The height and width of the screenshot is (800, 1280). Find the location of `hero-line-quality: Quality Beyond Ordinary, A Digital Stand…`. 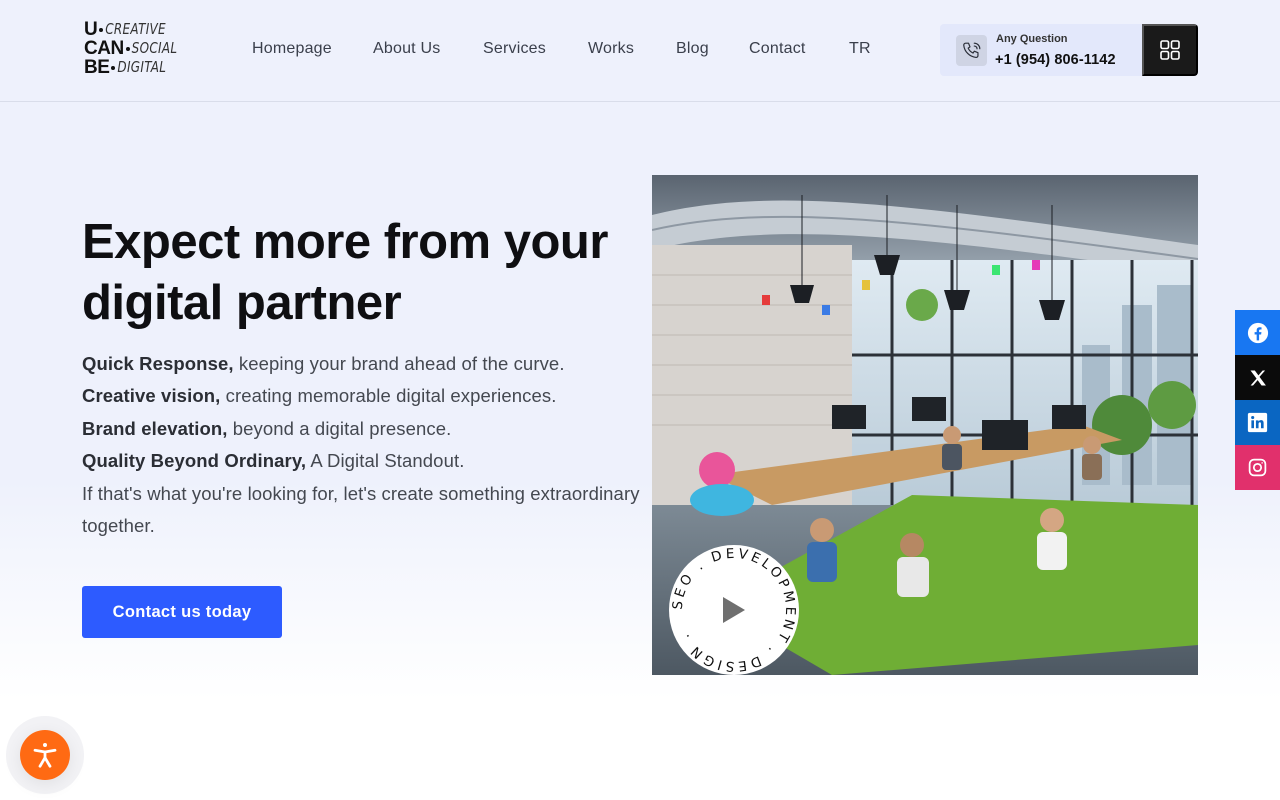

hero-line-quality: Quality Beyond Ordinary, A Digital Stand… is located at coordinates (273, 461).